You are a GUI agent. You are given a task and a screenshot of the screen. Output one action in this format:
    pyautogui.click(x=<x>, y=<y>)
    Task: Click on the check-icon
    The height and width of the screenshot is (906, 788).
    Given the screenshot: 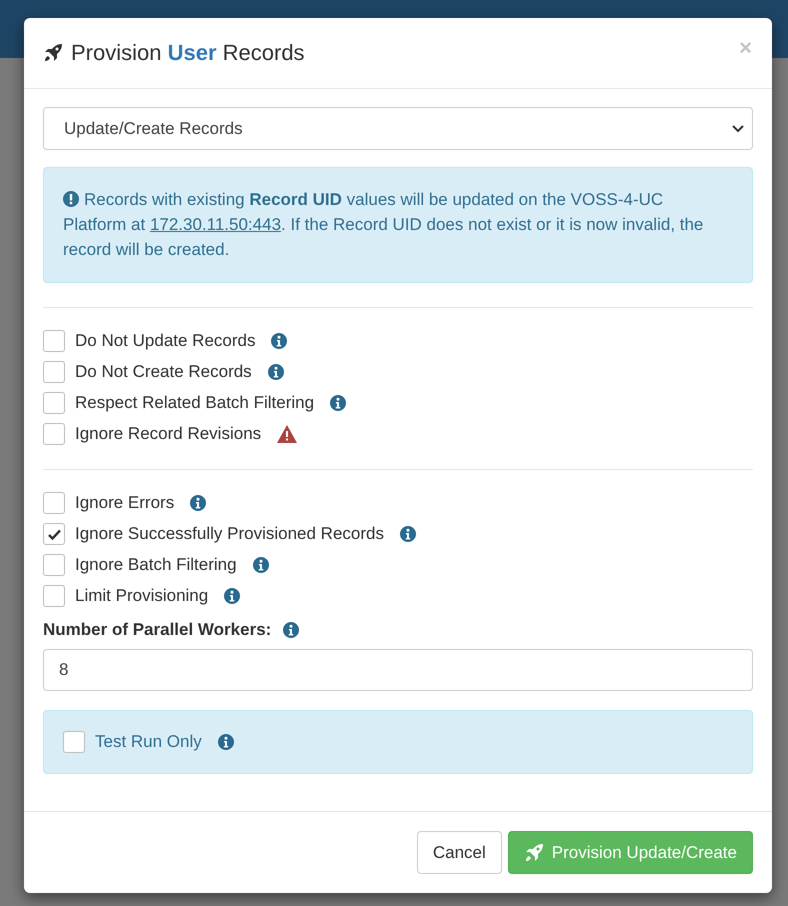 What is the action you would take?
    pyautogui.click(x=54, y=534)
    